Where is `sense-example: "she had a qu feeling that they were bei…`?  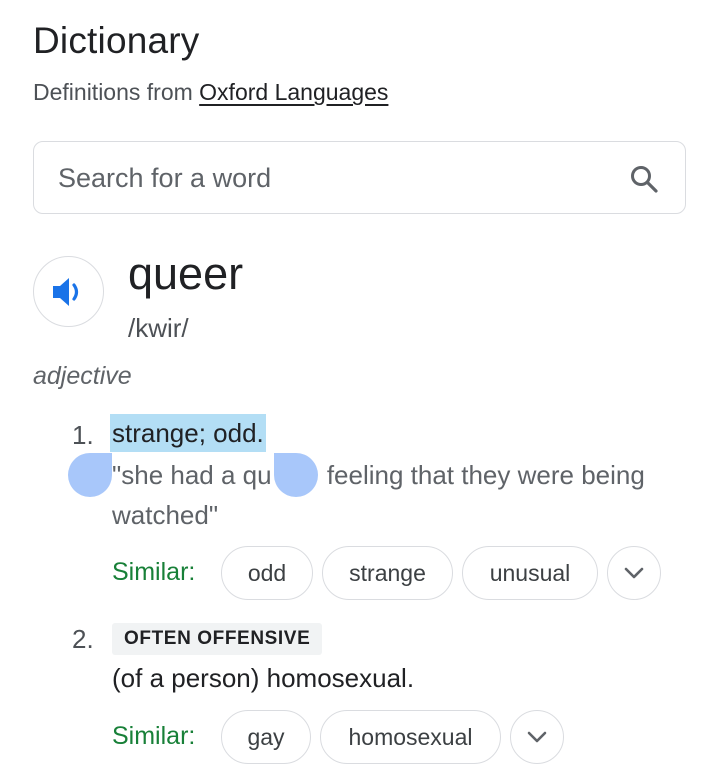
sense-example: "she had a qu feeling that they were bei… is located at coordinates (397, 495).